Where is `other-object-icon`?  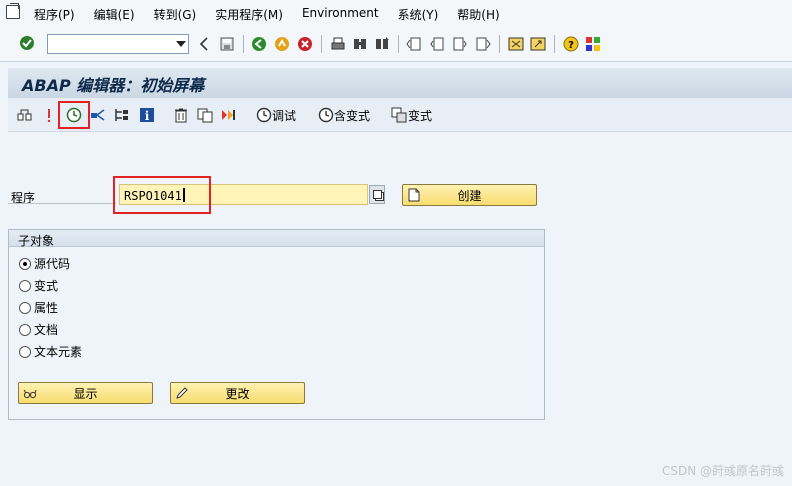
other-object-icon is located at coordinates (25, 115).